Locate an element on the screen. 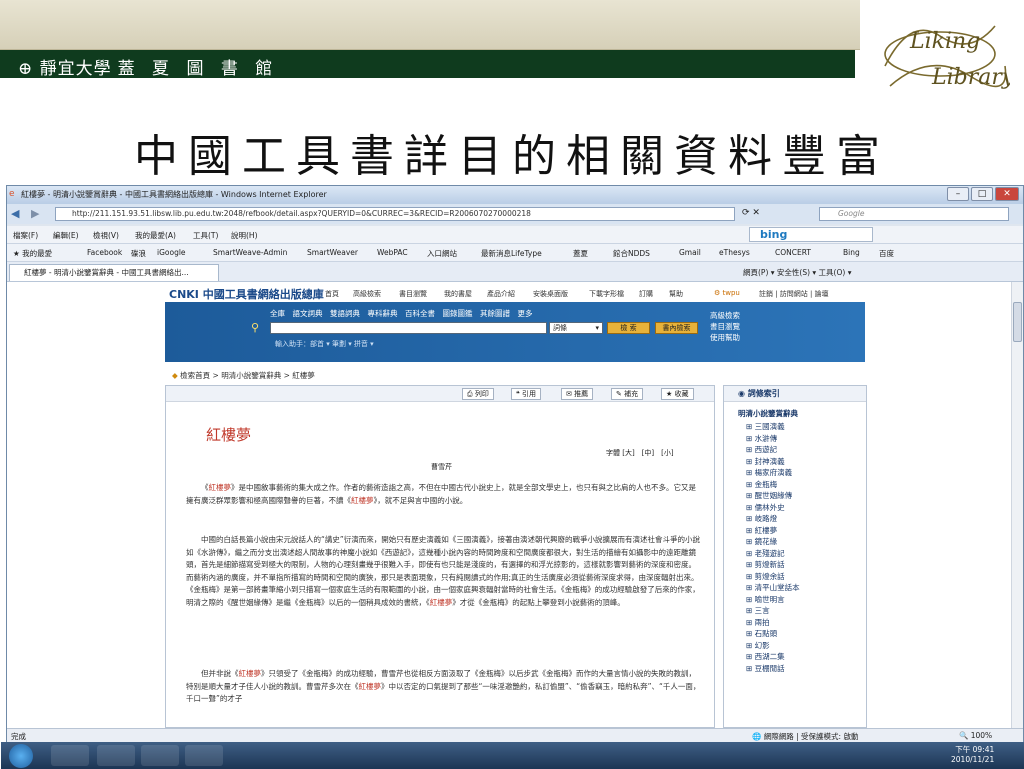 Image resolution: width=1024 pixels, height=769 pixels. index-item: ⊞ 喻世明言 is located at coordinates (773, 600).